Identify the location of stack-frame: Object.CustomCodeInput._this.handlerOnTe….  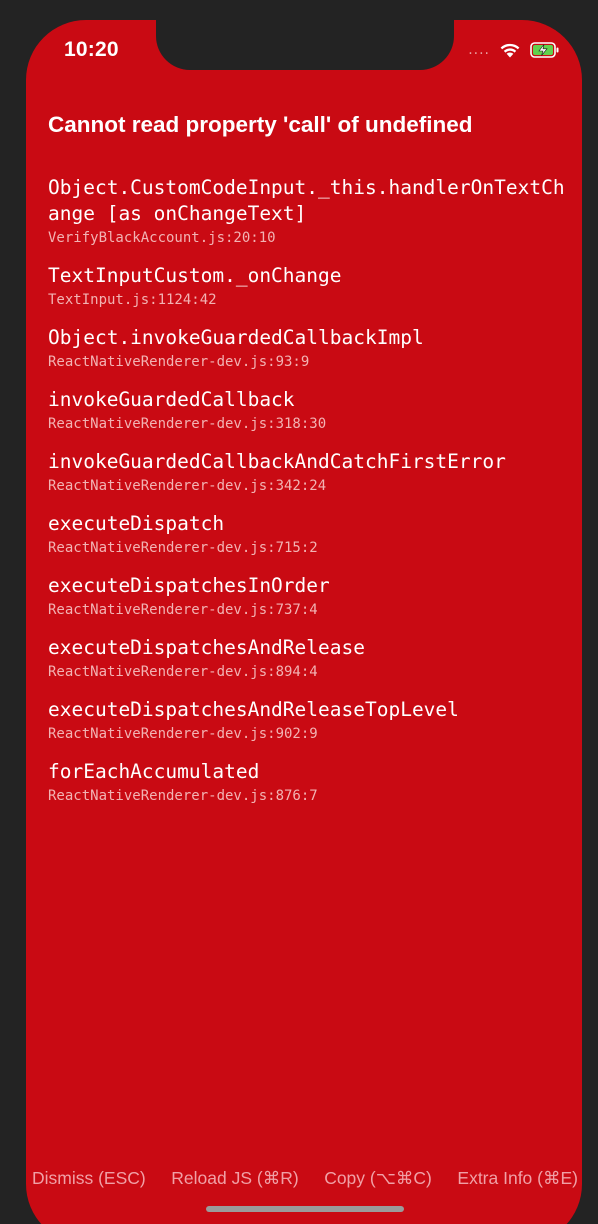
(308, 211).